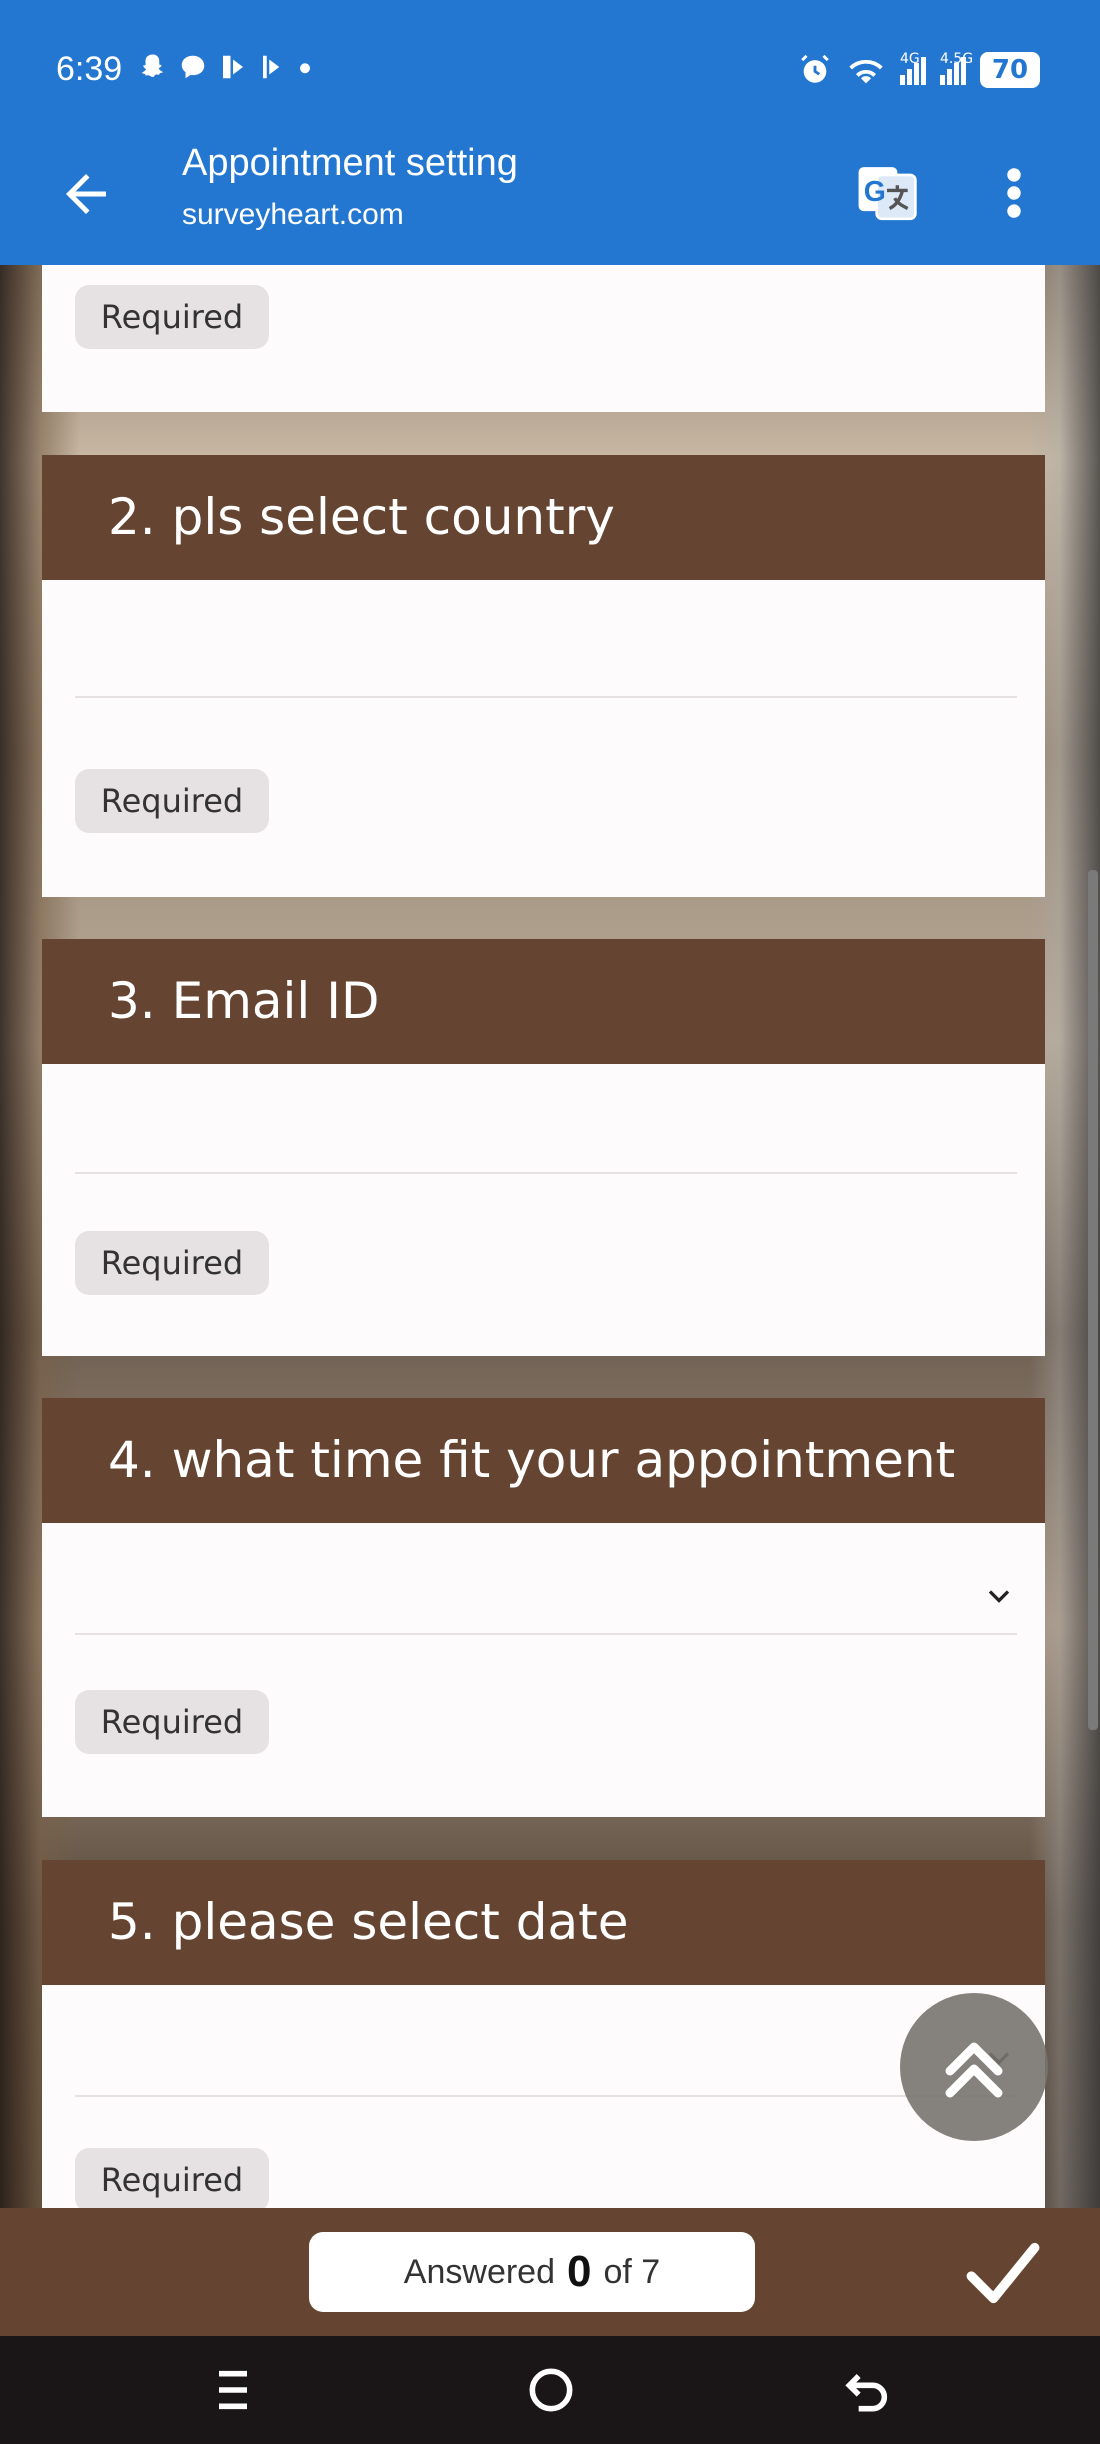 The width and height of the screenshot is (1100, 2444). What do you see at coordinates (543, 1922) in the screenshot?
I see `question-5-title: 5. please select date` at bounding box center [543, 1922].